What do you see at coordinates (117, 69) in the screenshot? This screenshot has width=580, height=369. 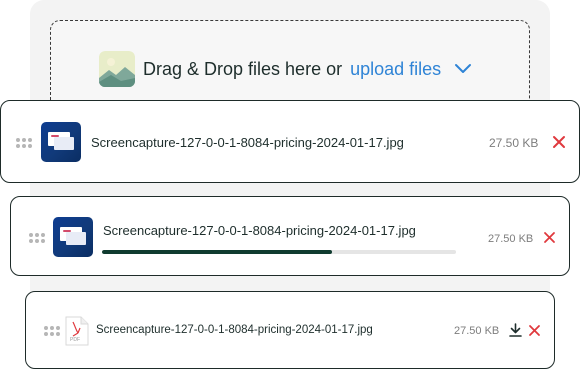 I see `image-icon` at bounding box center [117, 69].